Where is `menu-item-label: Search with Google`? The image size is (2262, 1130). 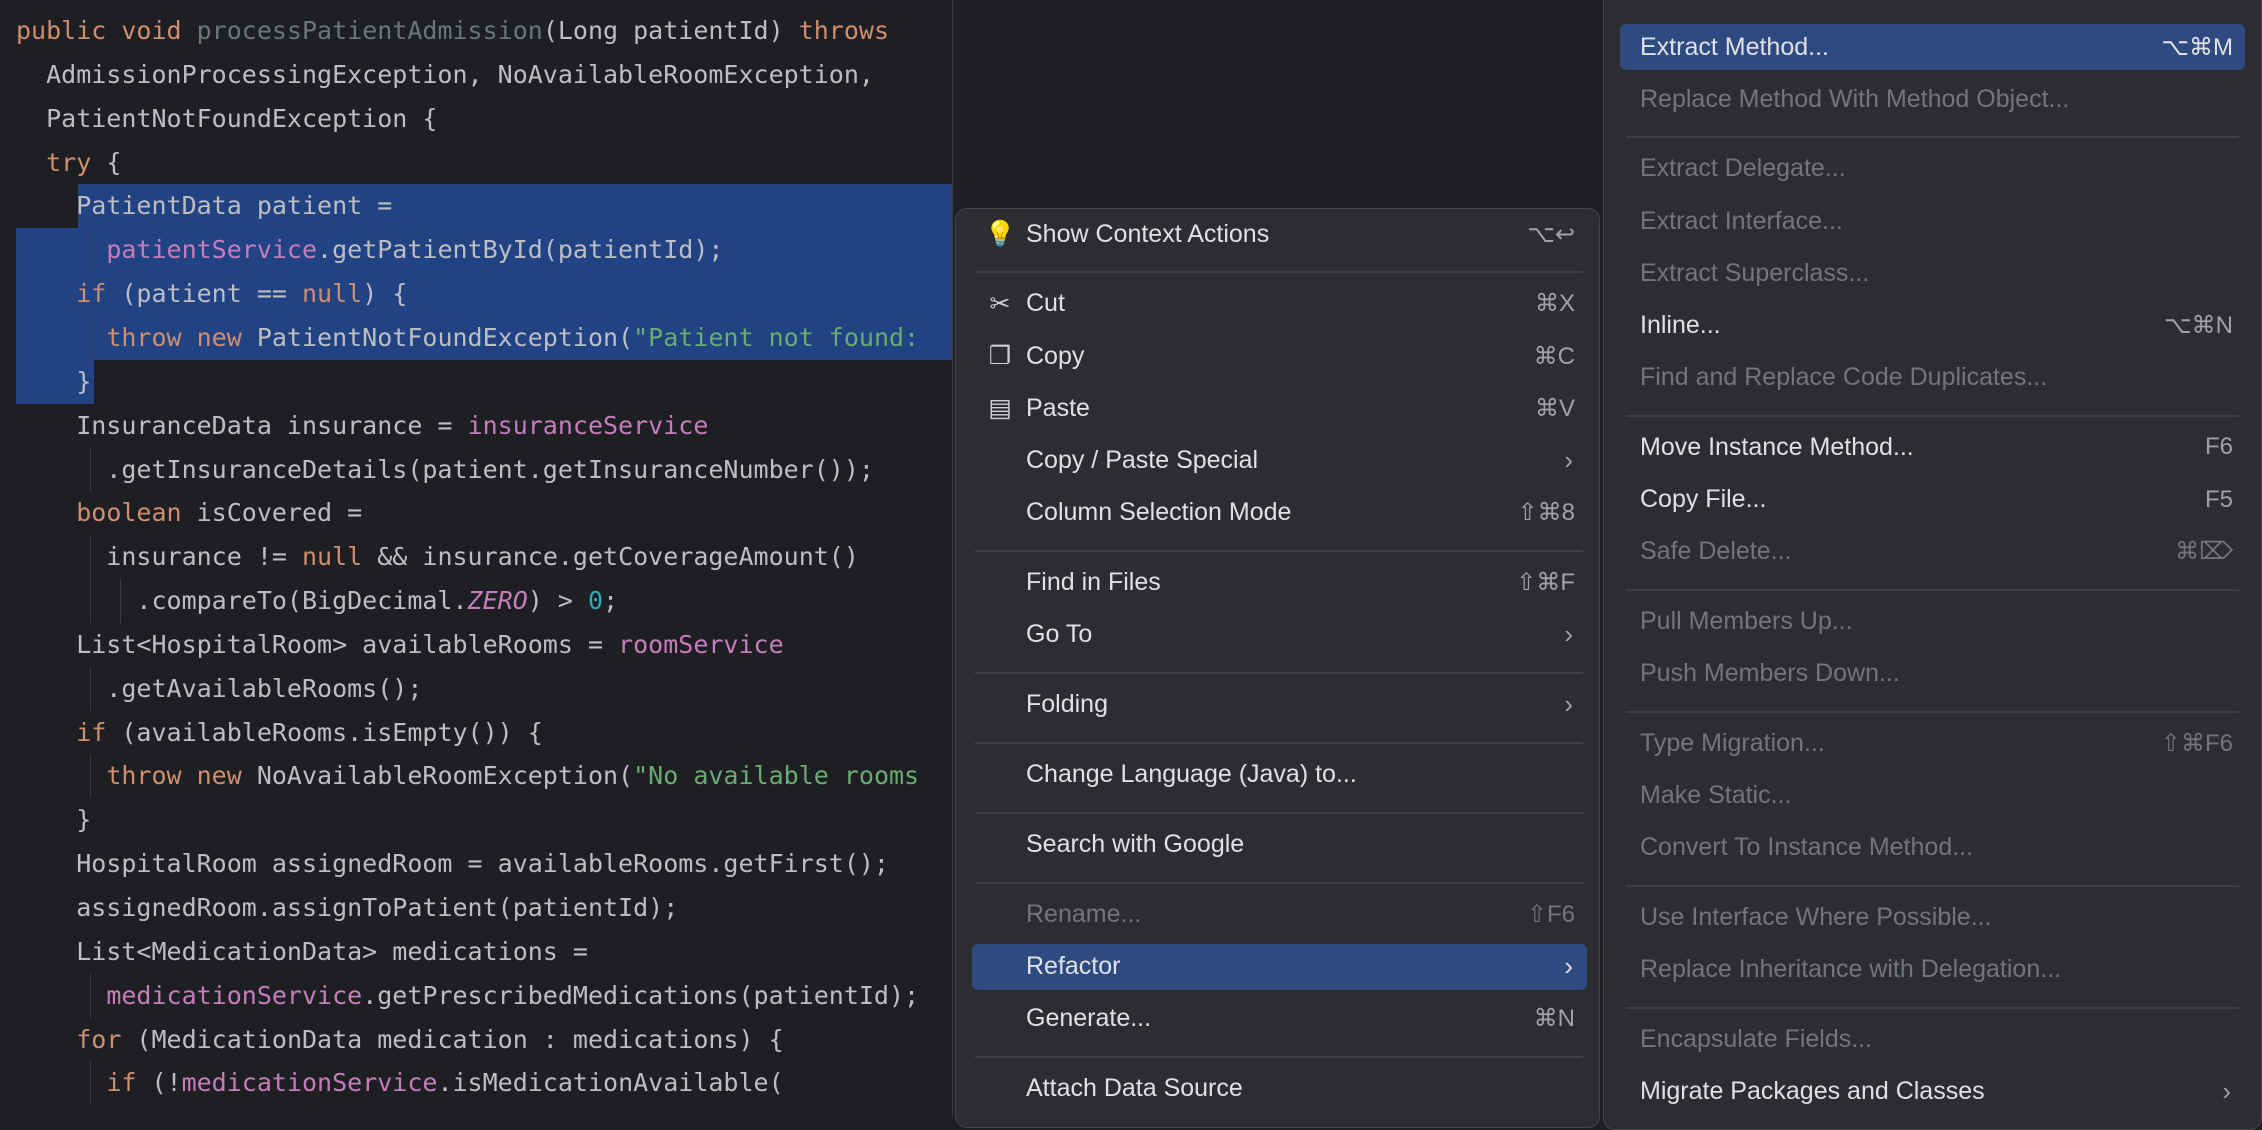 menu-item-label: Search with Google is located at coordinates (1135, 844).